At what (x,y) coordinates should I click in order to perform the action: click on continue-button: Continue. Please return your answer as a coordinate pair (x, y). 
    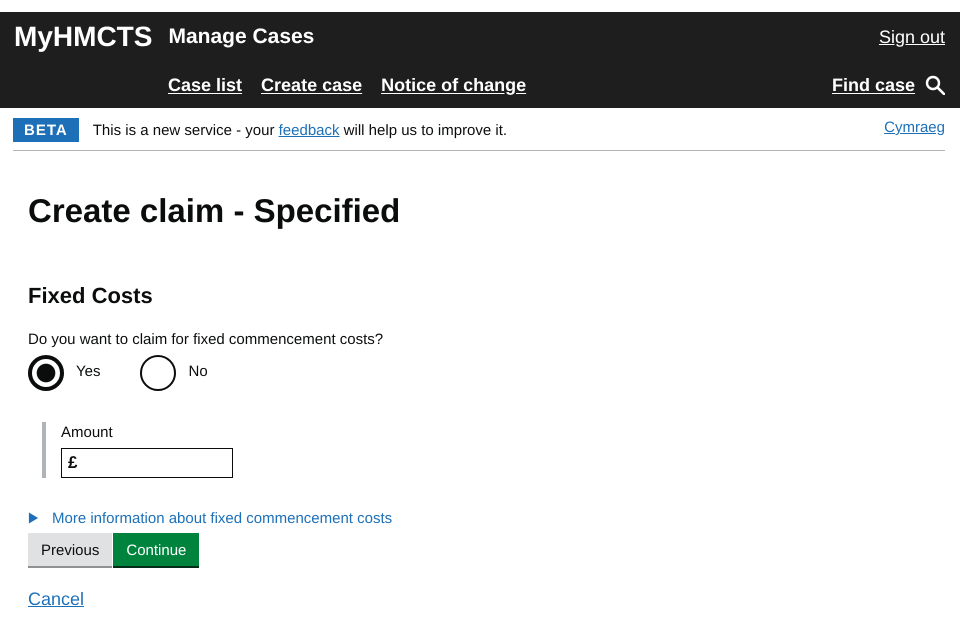
    Looking at the image, I should click on (156, 549).